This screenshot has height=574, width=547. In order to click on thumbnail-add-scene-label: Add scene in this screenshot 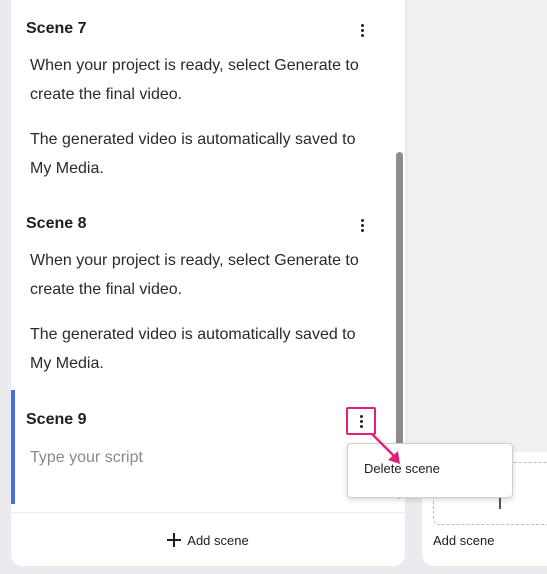, I will do `click(463, 540)`.